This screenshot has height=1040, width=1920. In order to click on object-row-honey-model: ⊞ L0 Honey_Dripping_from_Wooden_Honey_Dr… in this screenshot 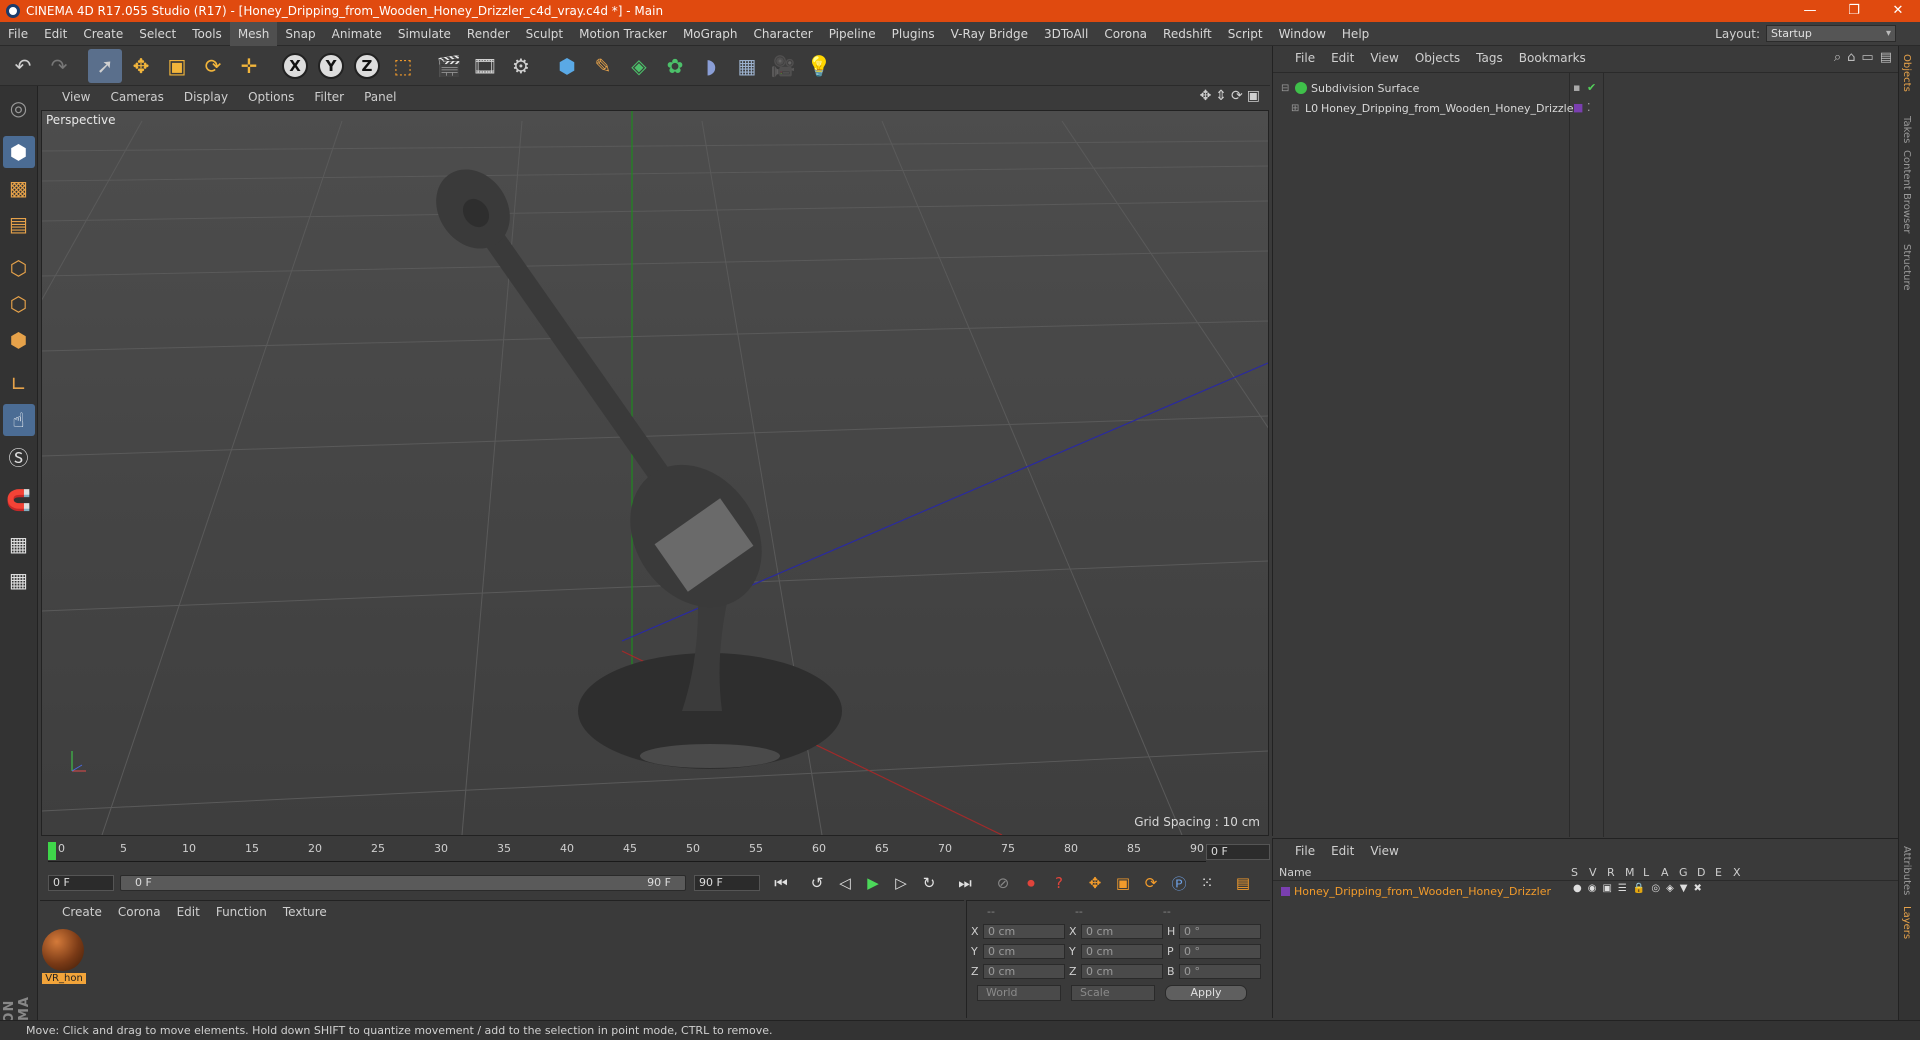, I will do `click(1434, 108)`.